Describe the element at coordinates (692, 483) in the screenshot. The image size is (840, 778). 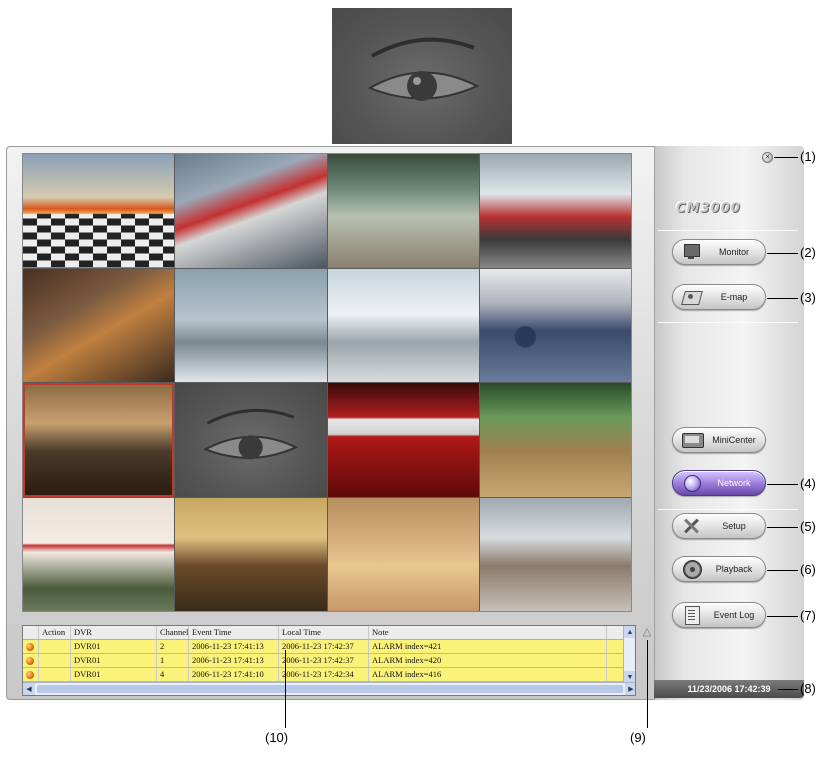
I see `network-icon` at that location.